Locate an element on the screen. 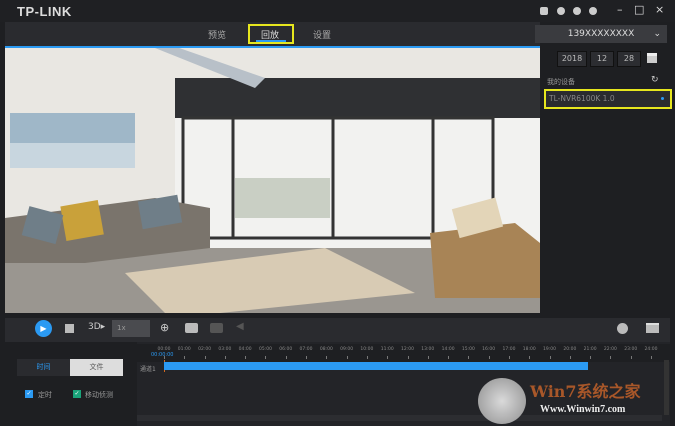 The image size is (675, 426). hour-tick-label: 24:00 is located at coordinates (651, 349).